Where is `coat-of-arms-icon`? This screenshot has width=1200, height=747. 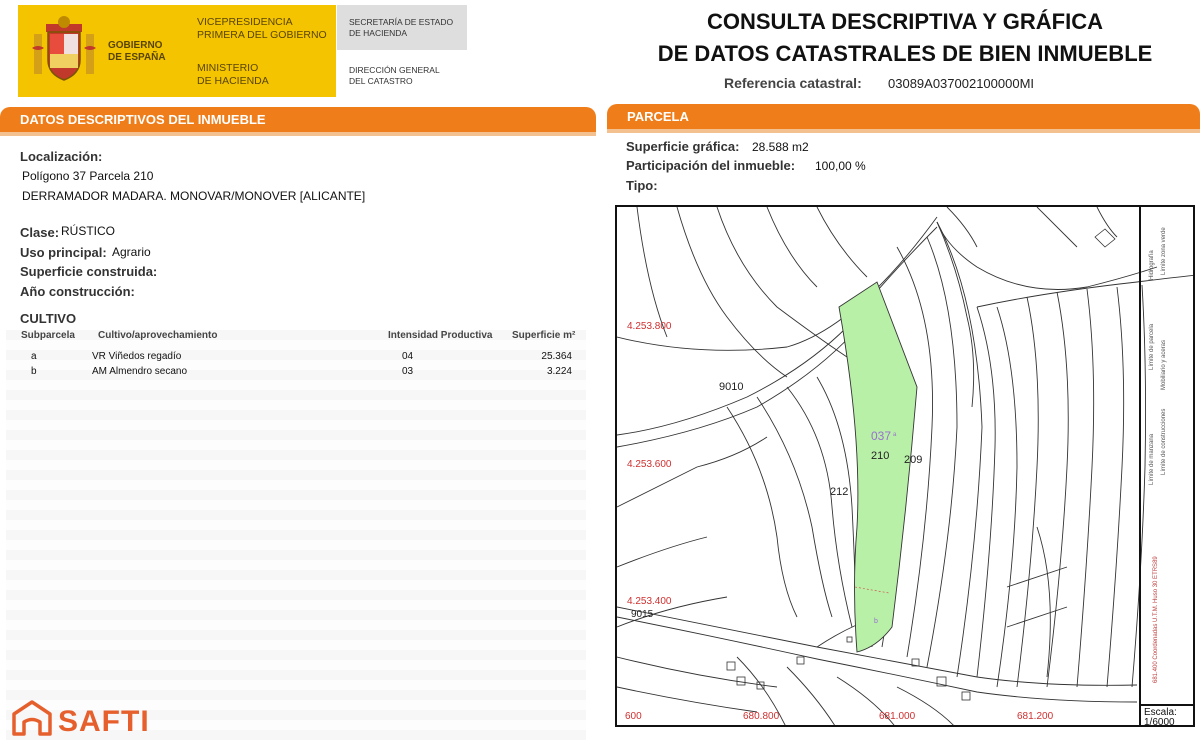
coat-of-arms-icon is located at coordinates (64, 48).